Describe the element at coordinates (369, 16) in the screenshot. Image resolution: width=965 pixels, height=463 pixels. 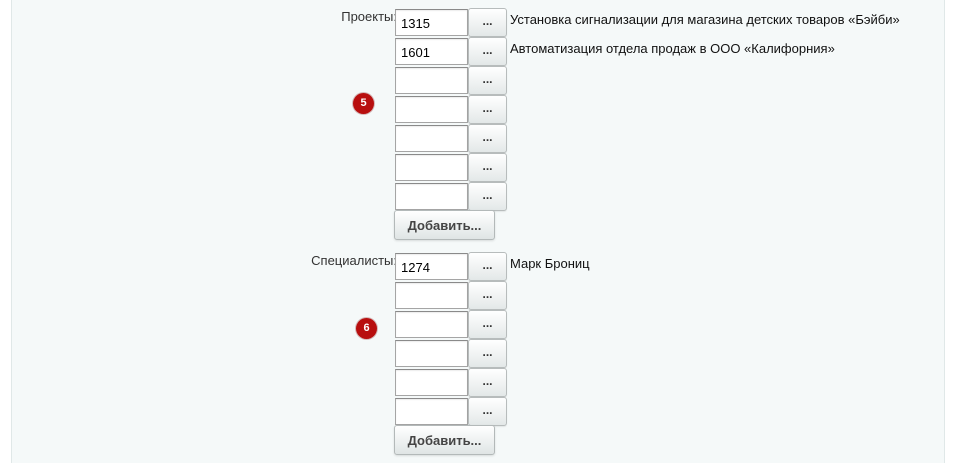
I see `projects-label: Проекты:` at that location.